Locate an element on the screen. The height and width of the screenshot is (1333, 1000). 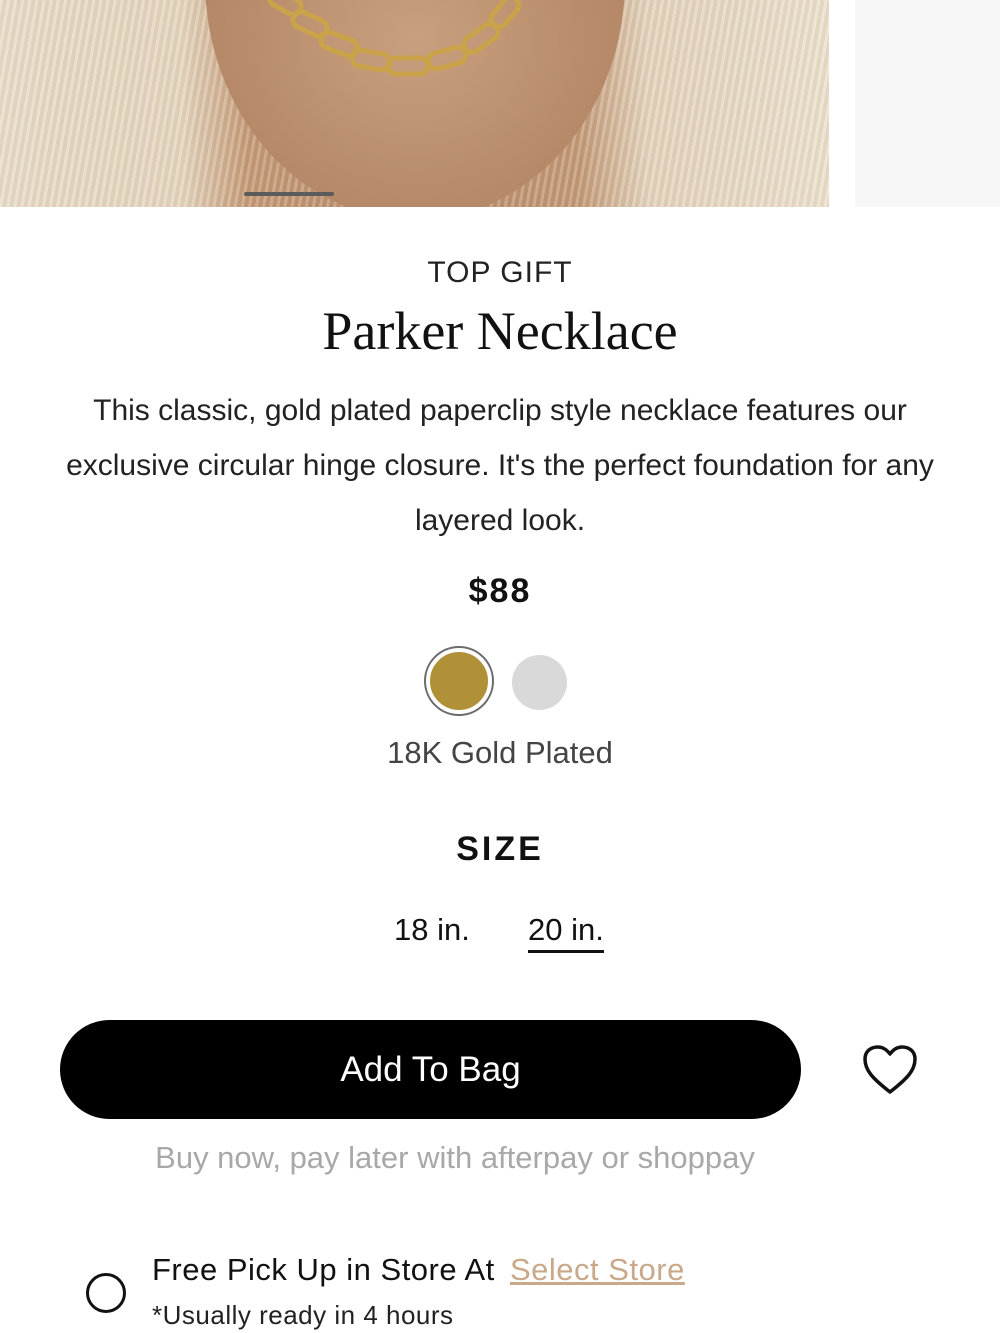
product-eyebrow: TOP GIFT is located at coordinates (500, 272).